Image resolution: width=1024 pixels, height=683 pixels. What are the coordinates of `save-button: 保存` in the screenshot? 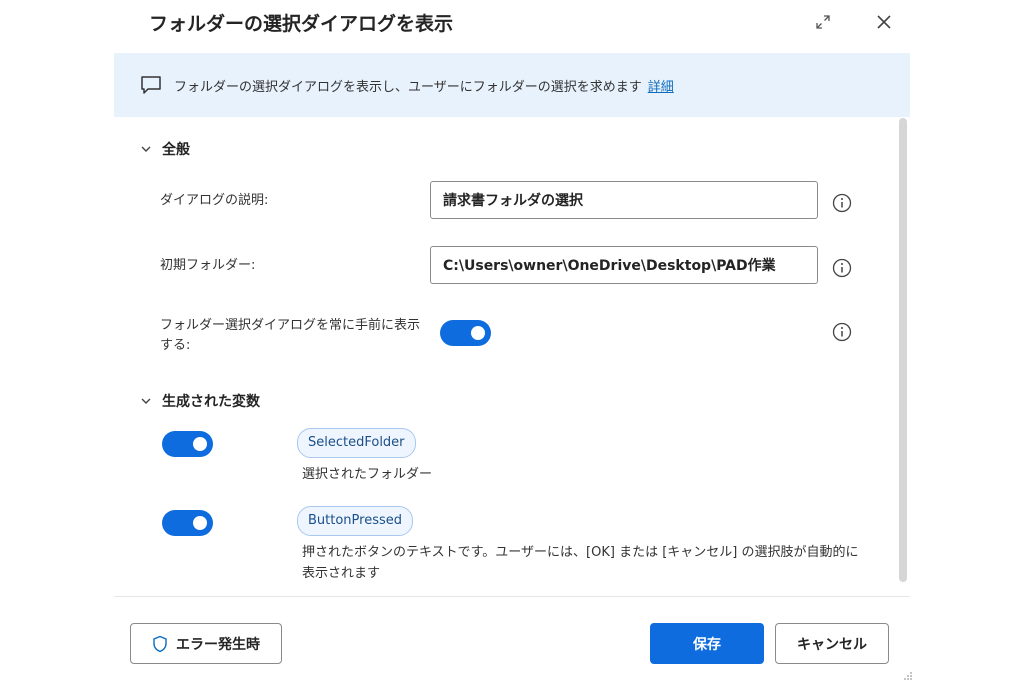 It's located at (707, 643).